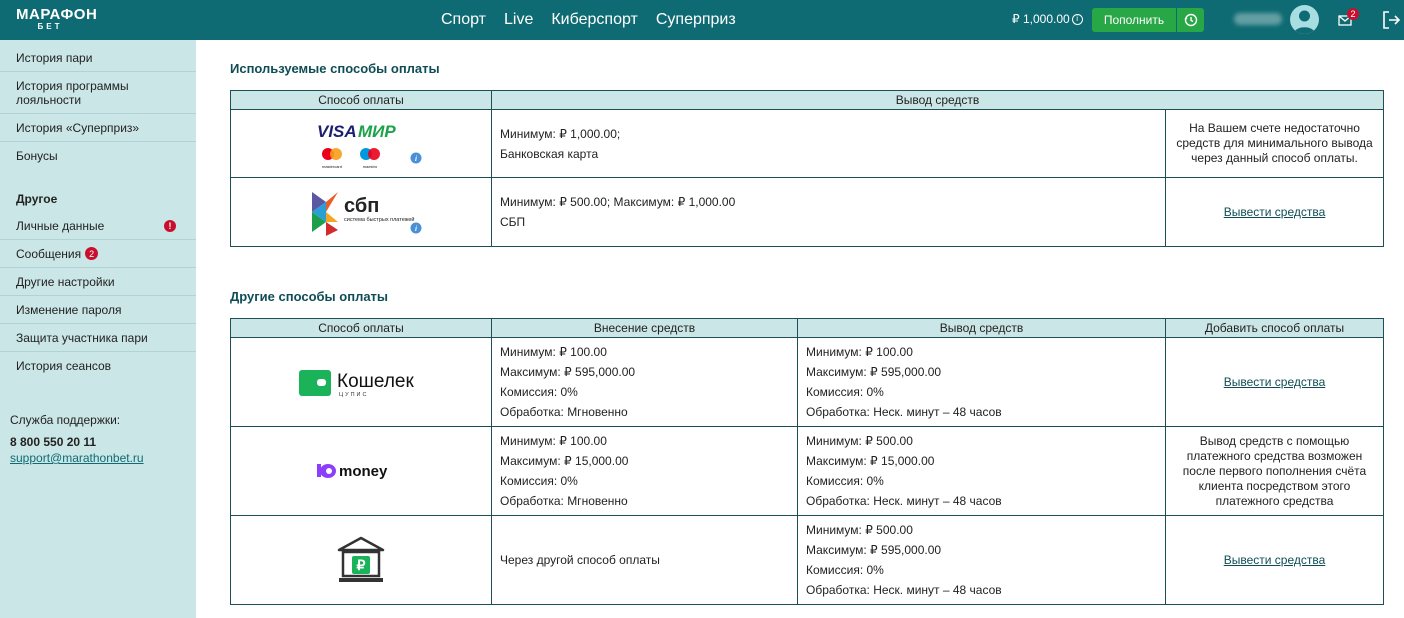 This screenshot has width=1404, height=618. What do you see at coordinates (98, 366) in the screenshot?
I see `sidebar-item-session-history: История сеансов` at bounding box center [98, 366].